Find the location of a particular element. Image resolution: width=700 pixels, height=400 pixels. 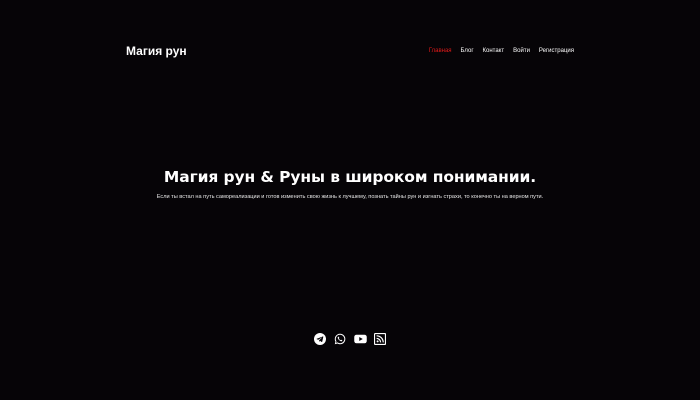

social-links is located at coordinates (350, 338).